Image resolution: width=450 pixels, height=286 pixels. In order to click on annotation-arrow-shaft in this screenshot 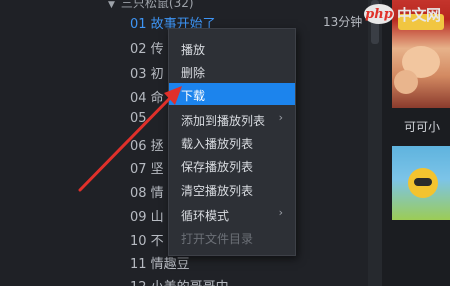, I will do `click(126, 143)`.